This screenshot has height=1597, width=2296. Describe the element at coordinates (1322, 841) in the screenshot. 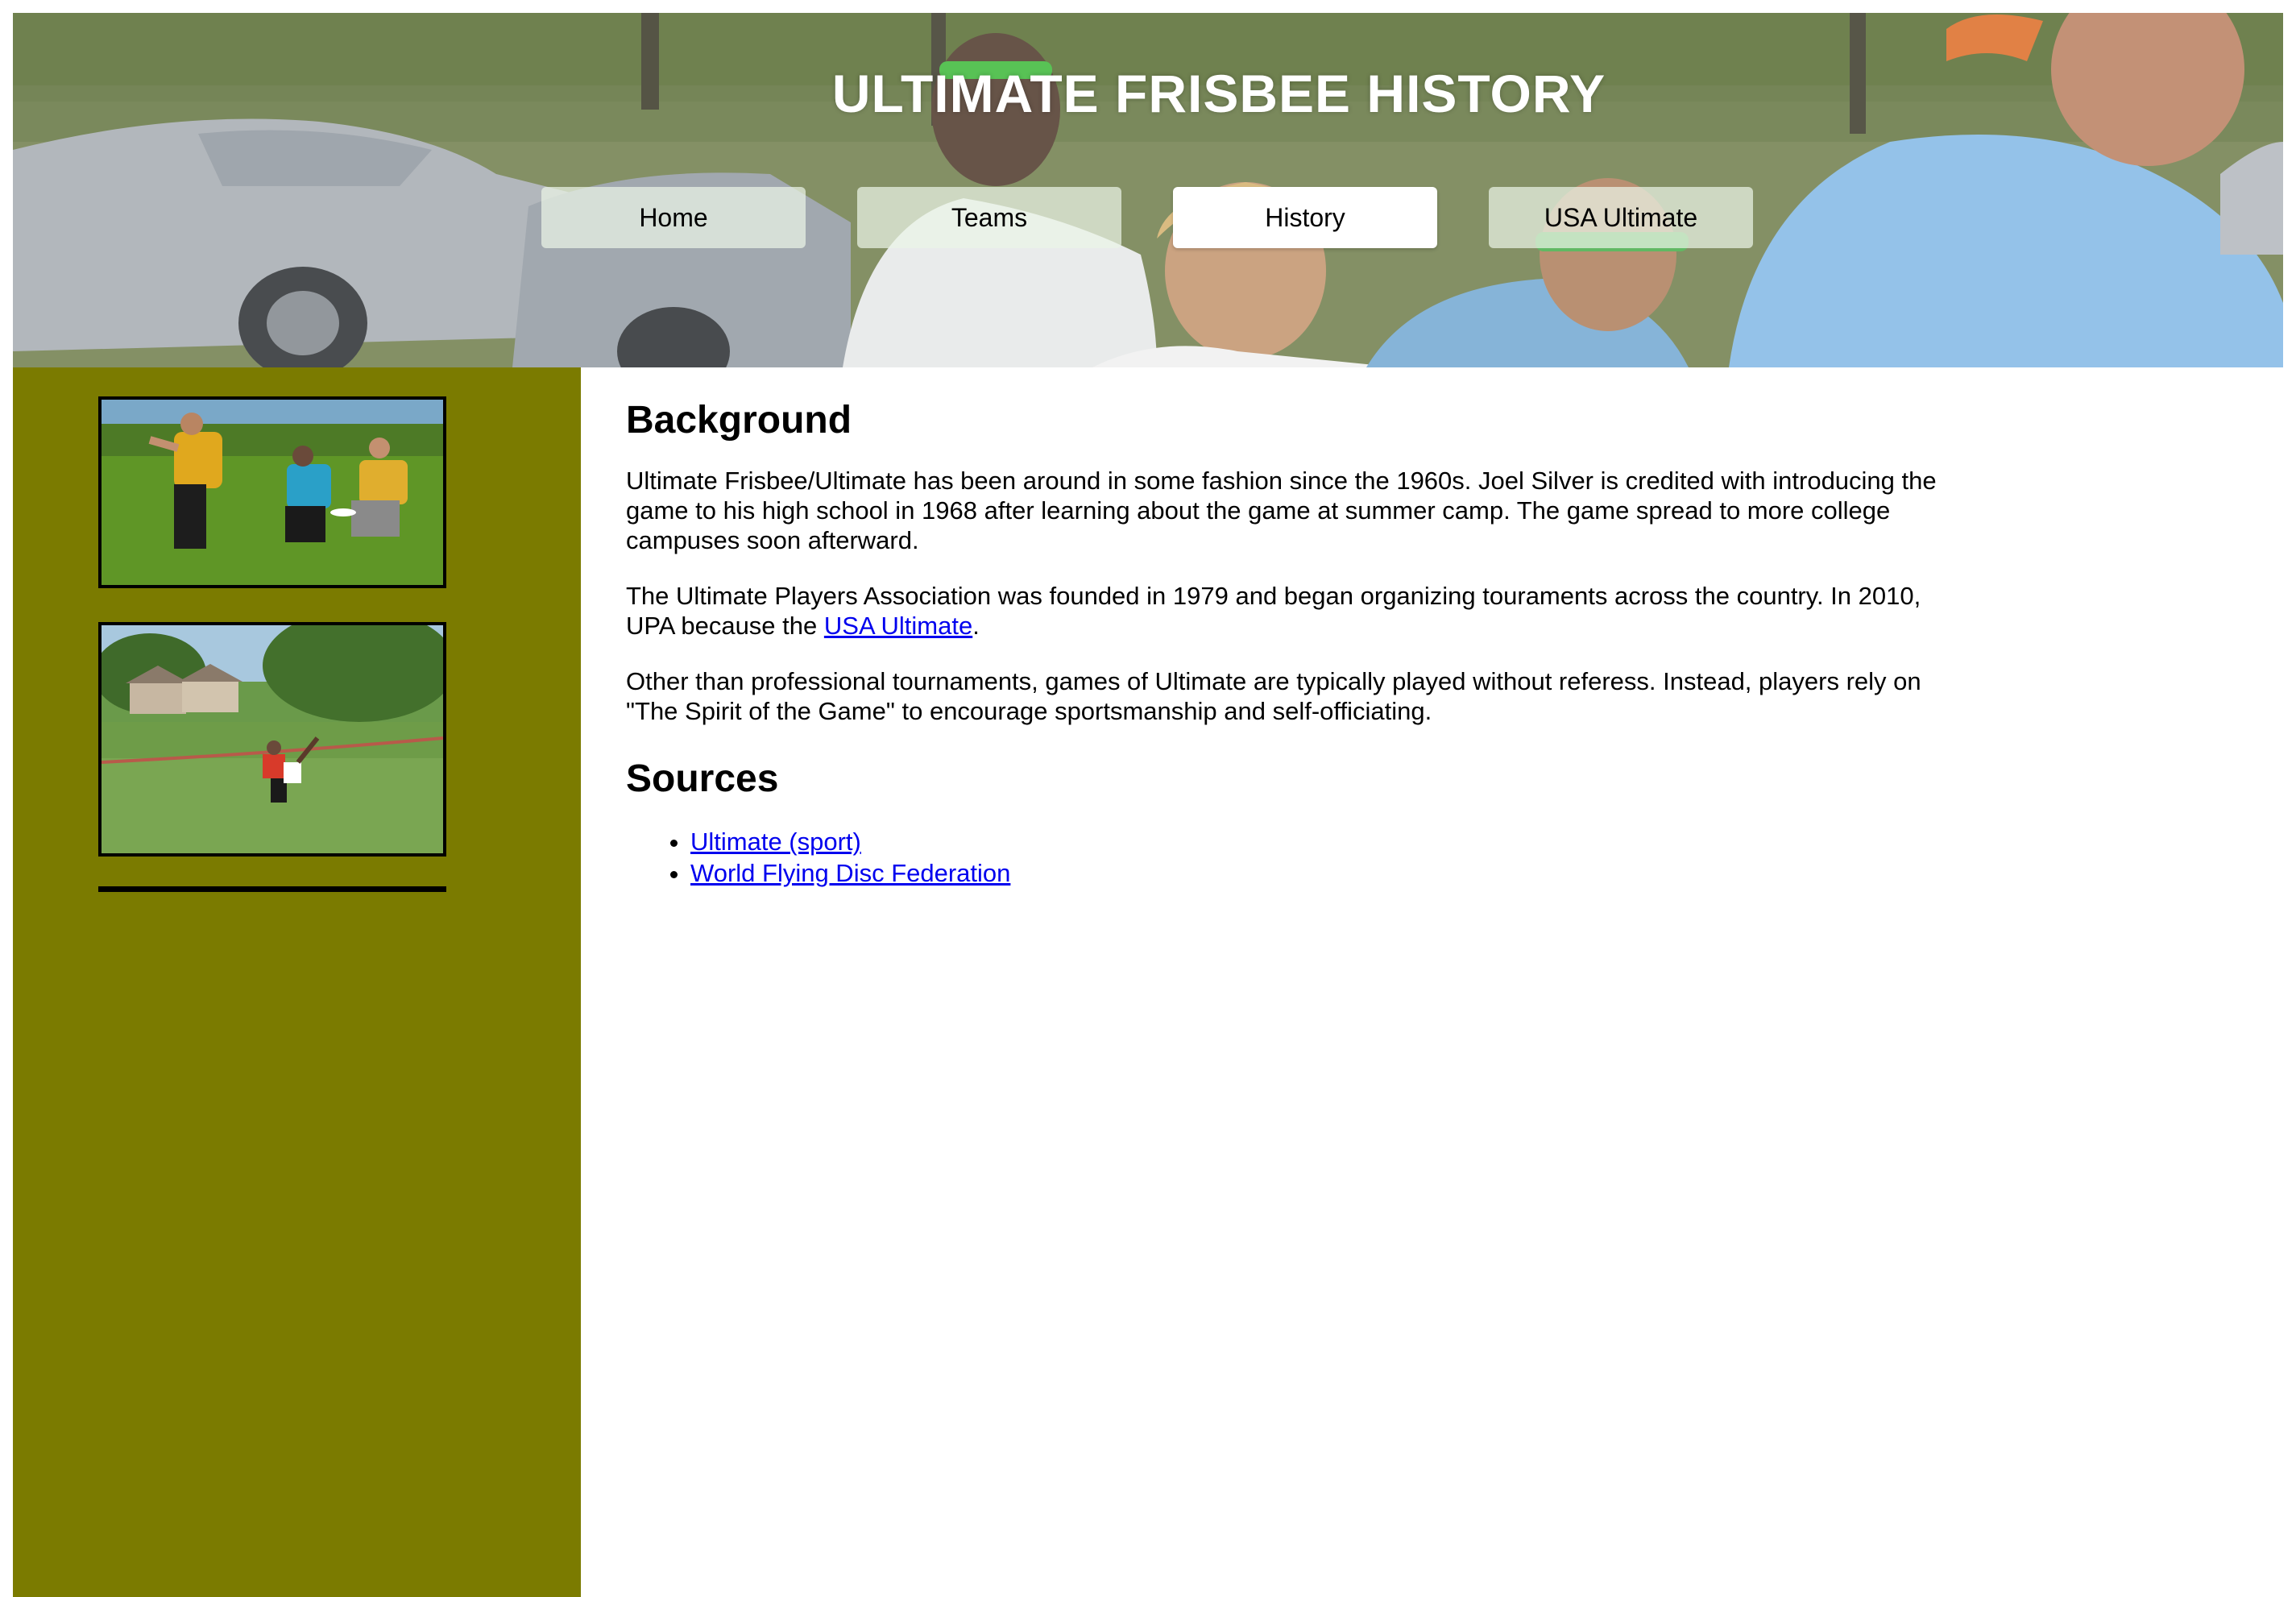

I see `list-item: Ultimate (sport)` at that location.